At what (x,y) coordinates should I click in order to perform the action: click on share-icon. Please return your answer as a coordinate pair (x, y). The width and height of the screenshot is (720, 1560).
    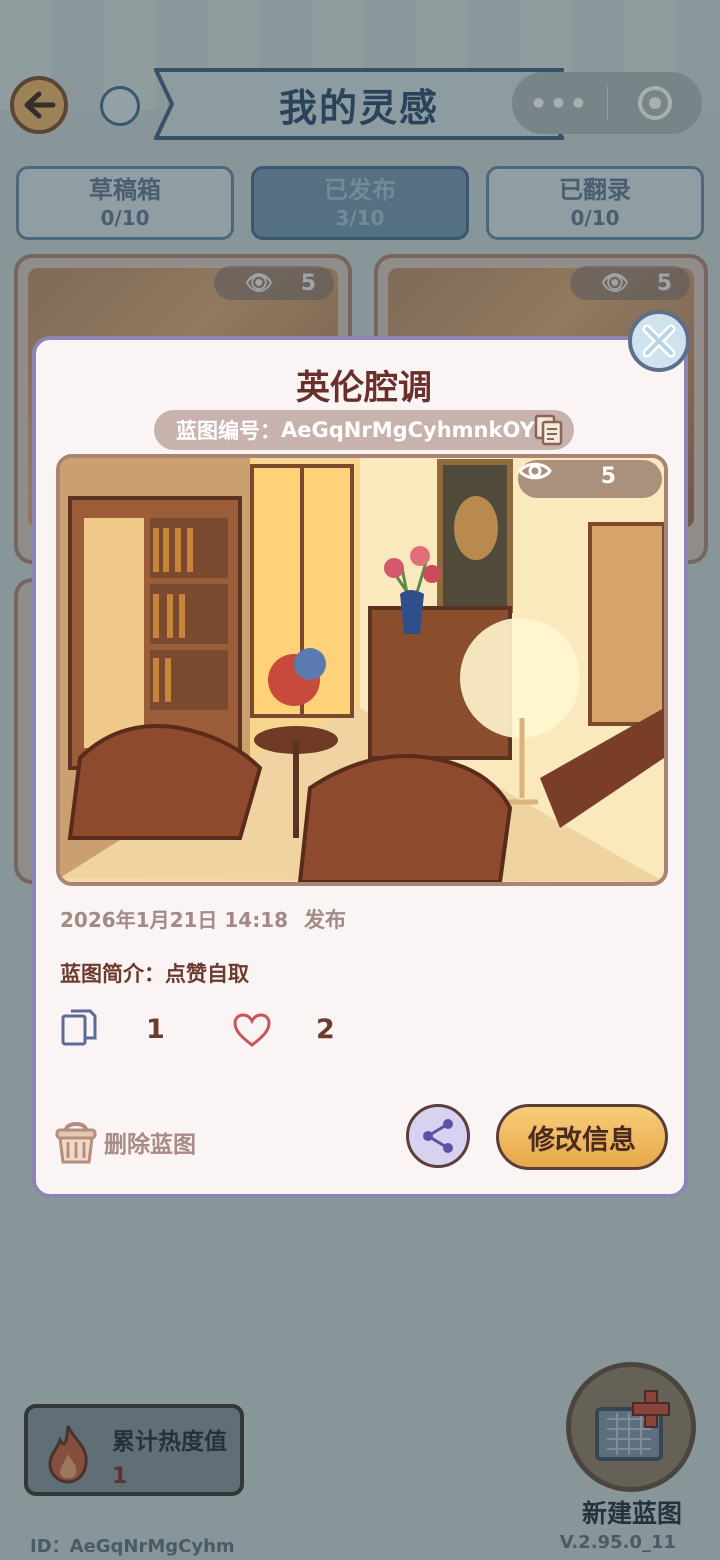
    Looking at the image, I should click on (438, 1136).